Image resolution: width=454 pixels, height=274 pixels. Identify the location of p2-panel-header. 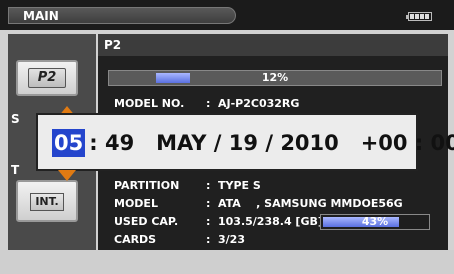
(273, 45).